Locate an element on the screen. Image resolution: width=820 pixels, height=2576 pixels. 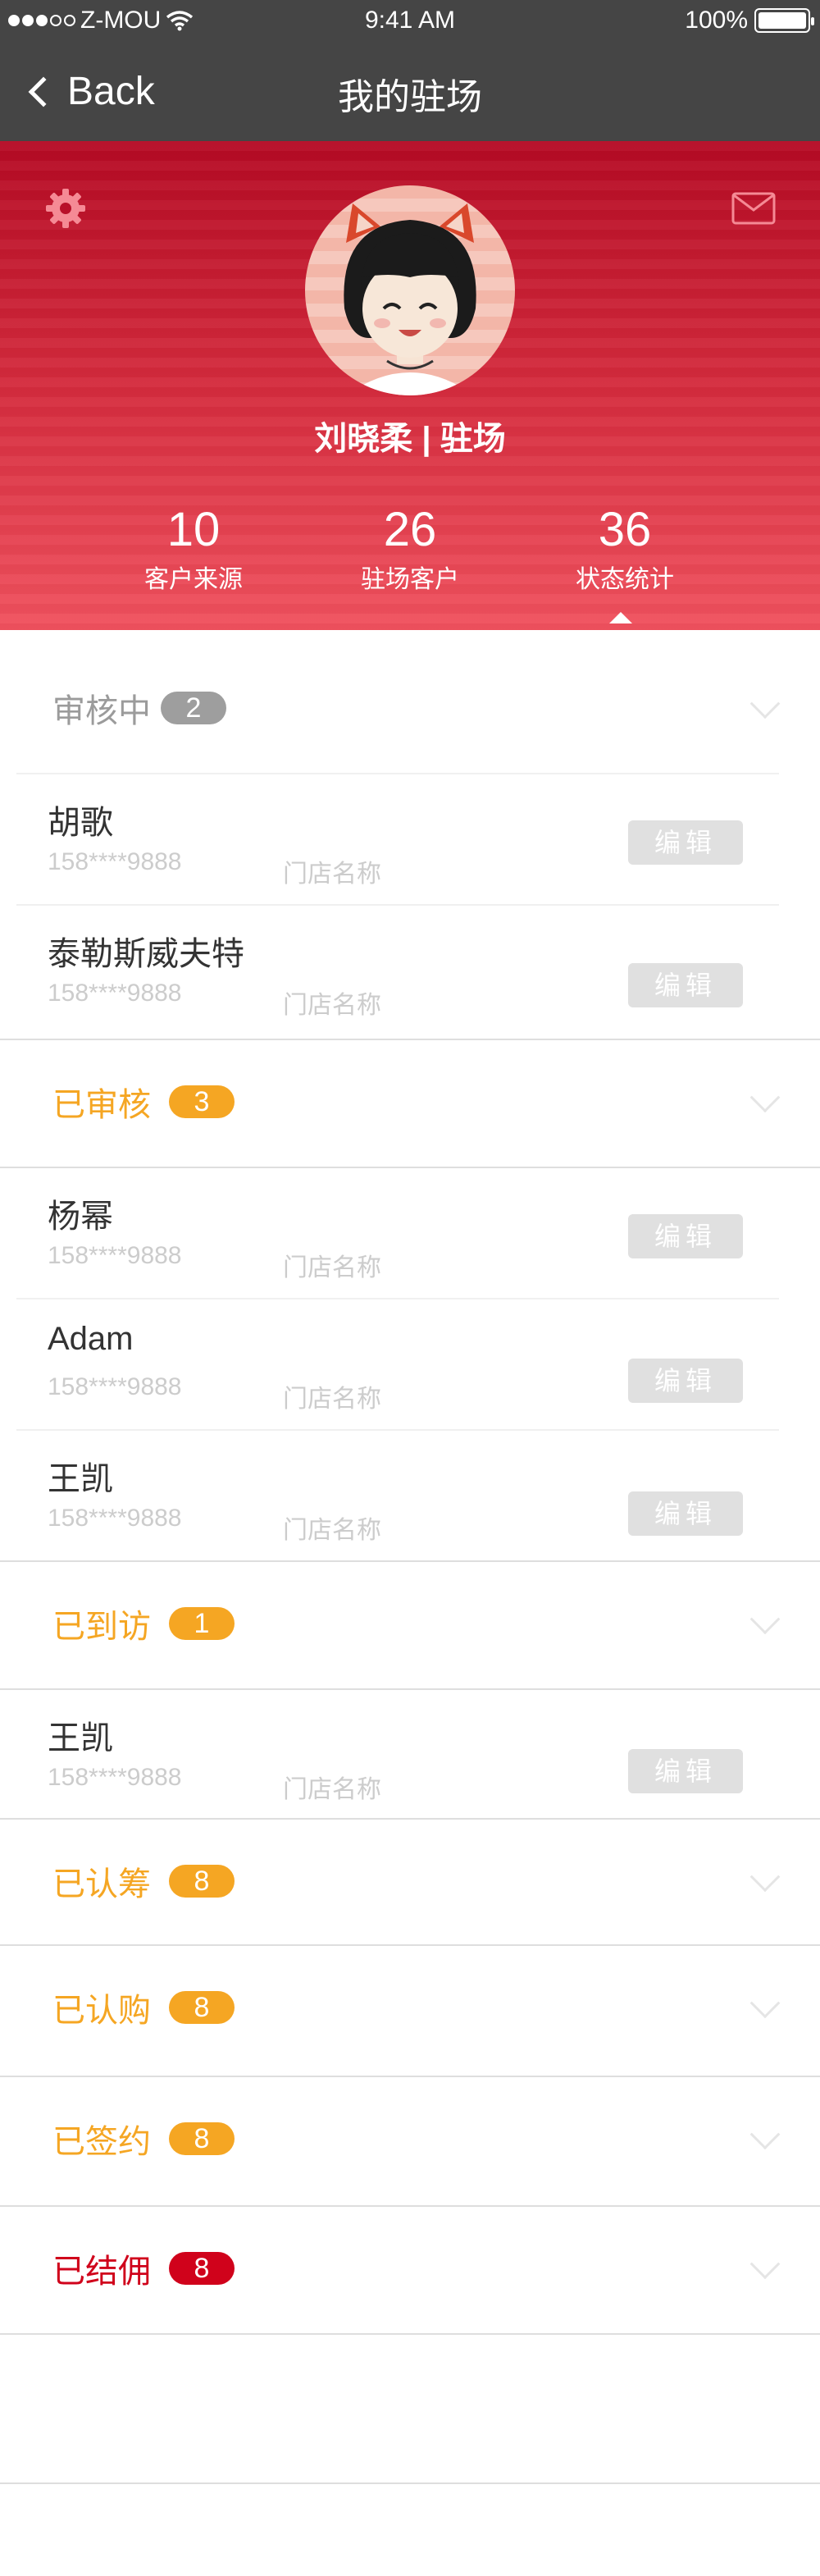
section-title: 已结佣 is located at coordinates (101, 2272).